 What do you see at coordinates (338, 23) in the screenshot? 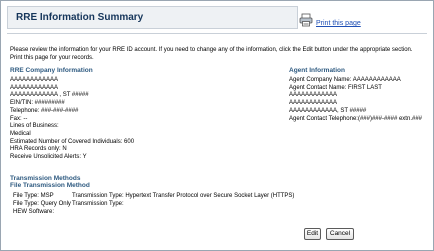
I see `print-page-link: Print this page` at bounding box center [338, 23].